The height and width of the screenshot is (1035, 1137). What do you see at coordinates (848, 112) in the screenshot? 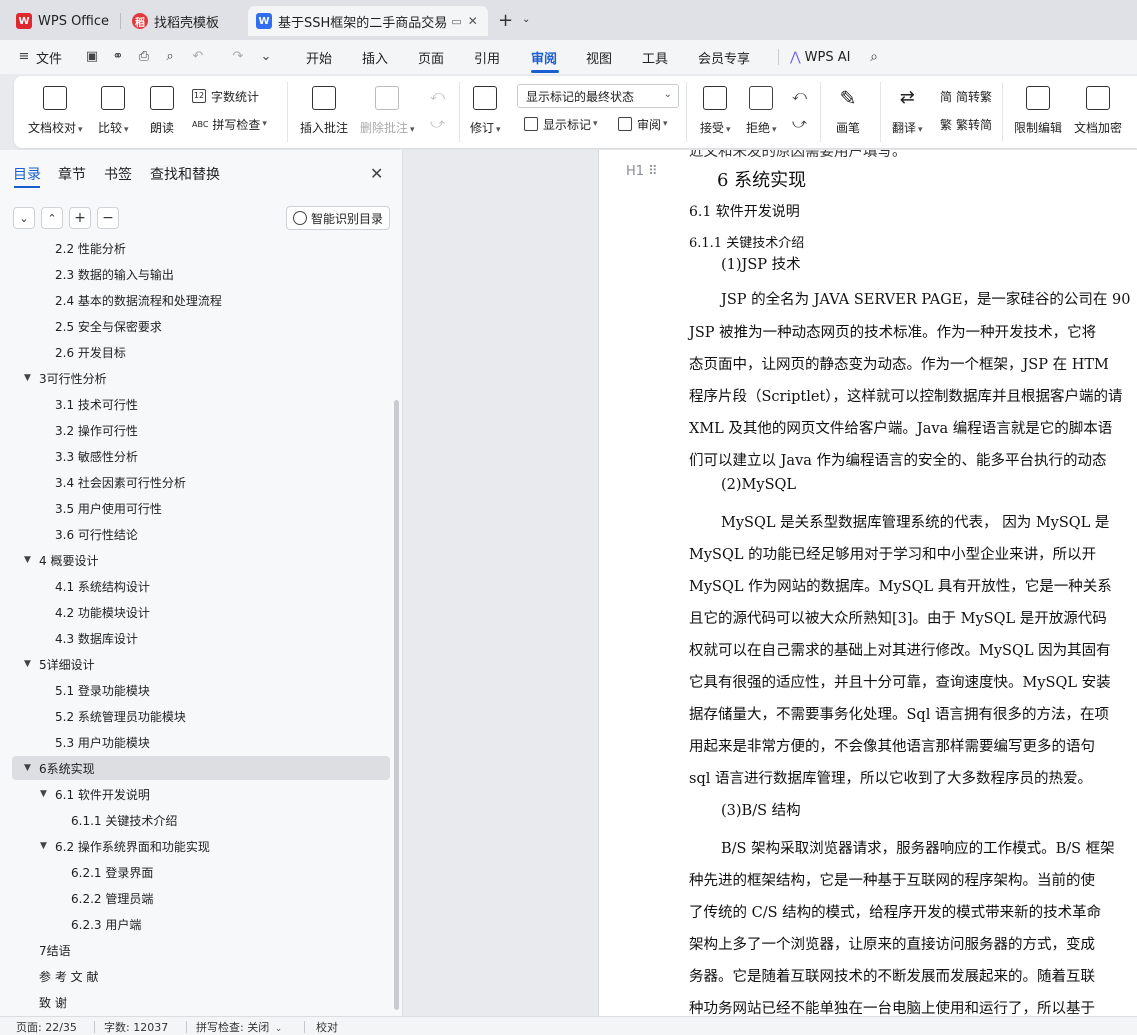
I see `ink-button: ✎ 画笔` at bounding box center [848, 112].